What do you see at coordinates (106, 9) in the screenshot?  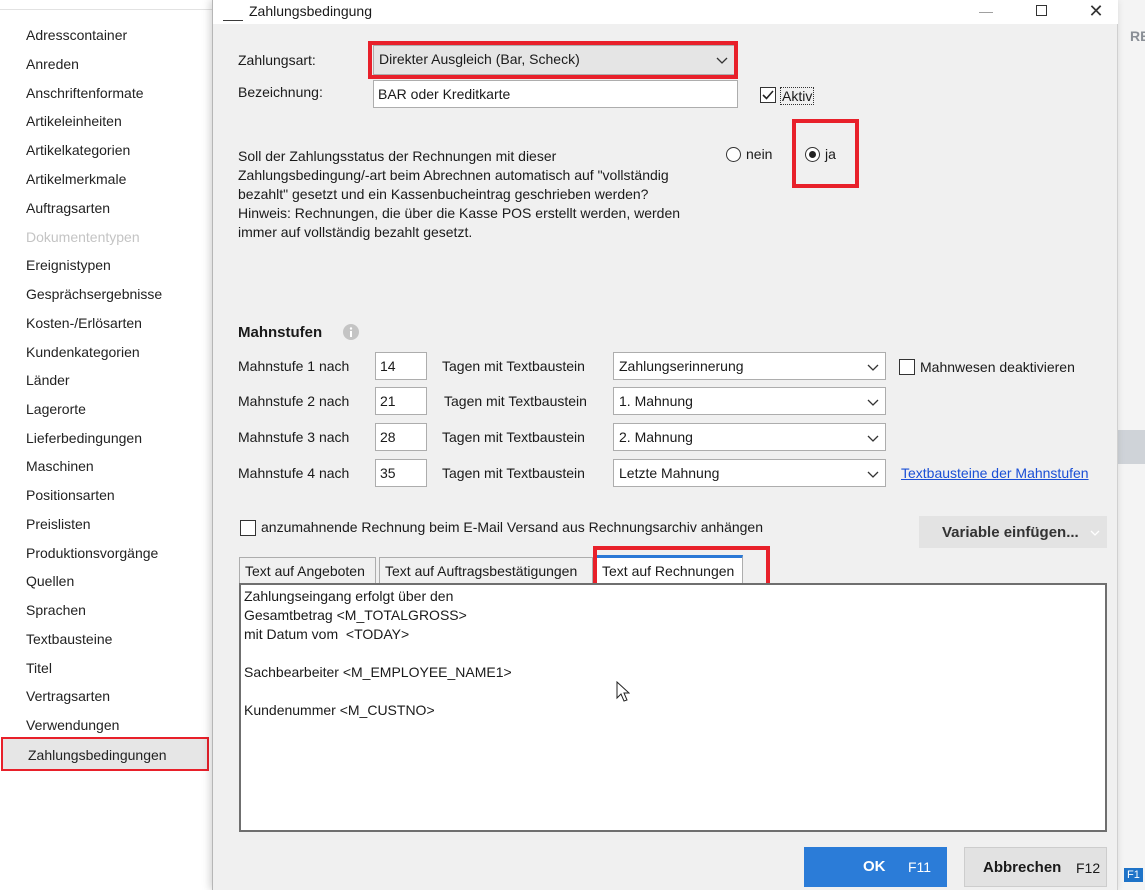 I see `sidebar-divider` at bounding box center [106, 9].